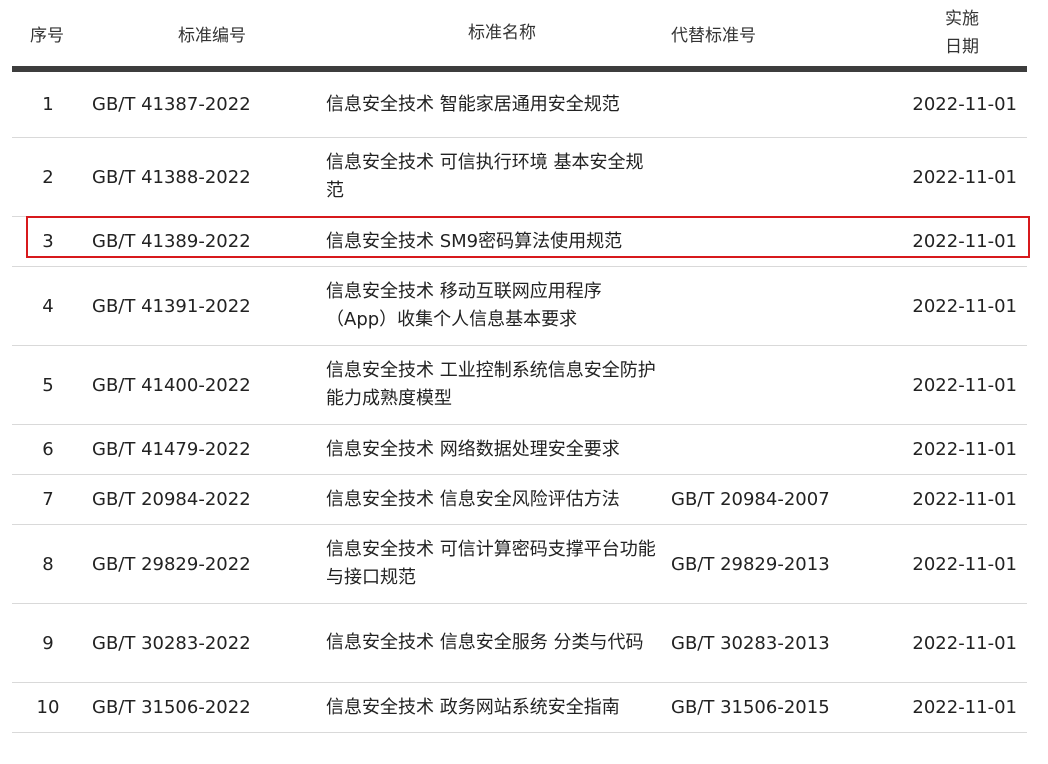 The image size is (1048, 764). Describe the element at coordinates (491, 563) in the screenshot. I see `row-name: 信息安全技术 可信计算密码支撑平台功能与接口规范` at that location.